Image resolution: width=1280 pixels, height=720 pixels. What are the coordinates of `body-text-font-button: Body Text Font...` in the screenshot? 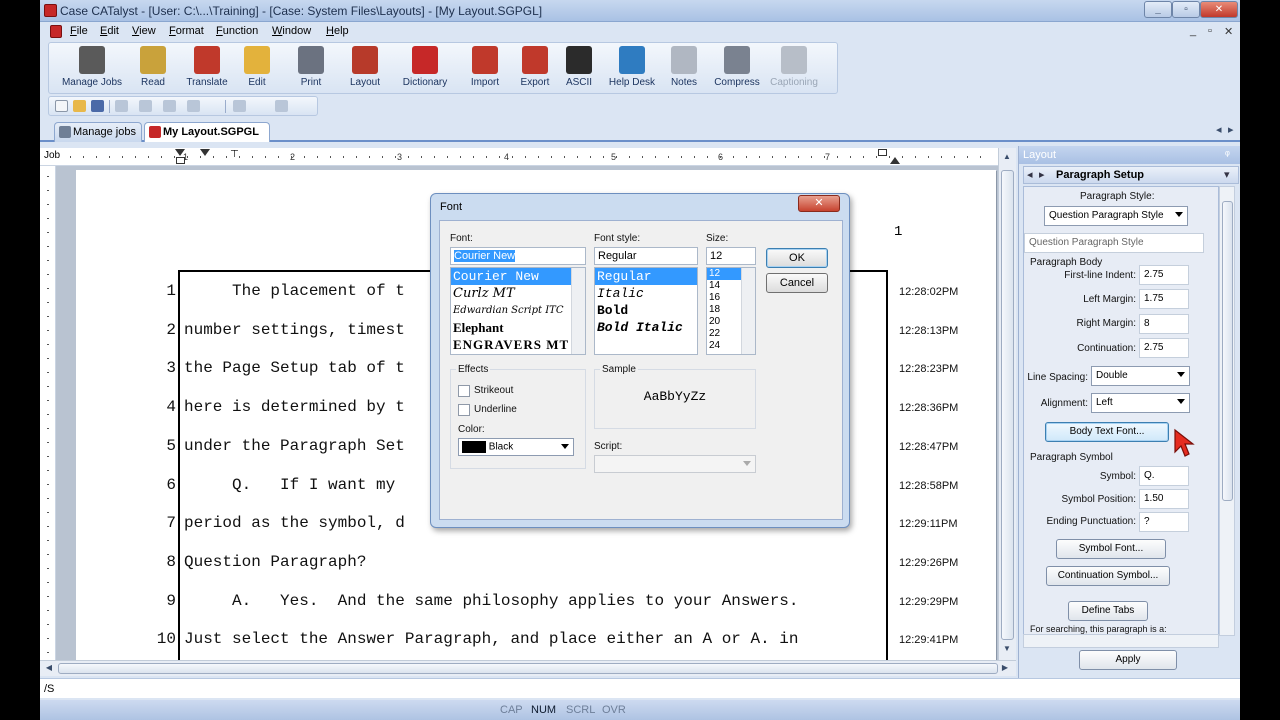 It's located at (1107, 432).